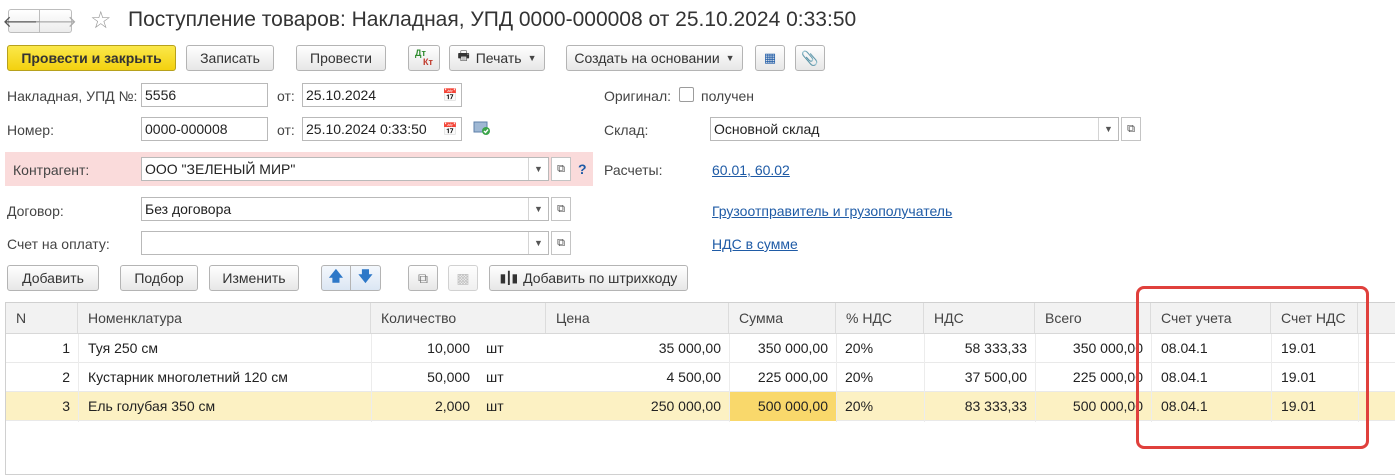 The height and width of the screenshot is (475, 1395). I want to click on cell-qty: 2,000, so click(452, 406).